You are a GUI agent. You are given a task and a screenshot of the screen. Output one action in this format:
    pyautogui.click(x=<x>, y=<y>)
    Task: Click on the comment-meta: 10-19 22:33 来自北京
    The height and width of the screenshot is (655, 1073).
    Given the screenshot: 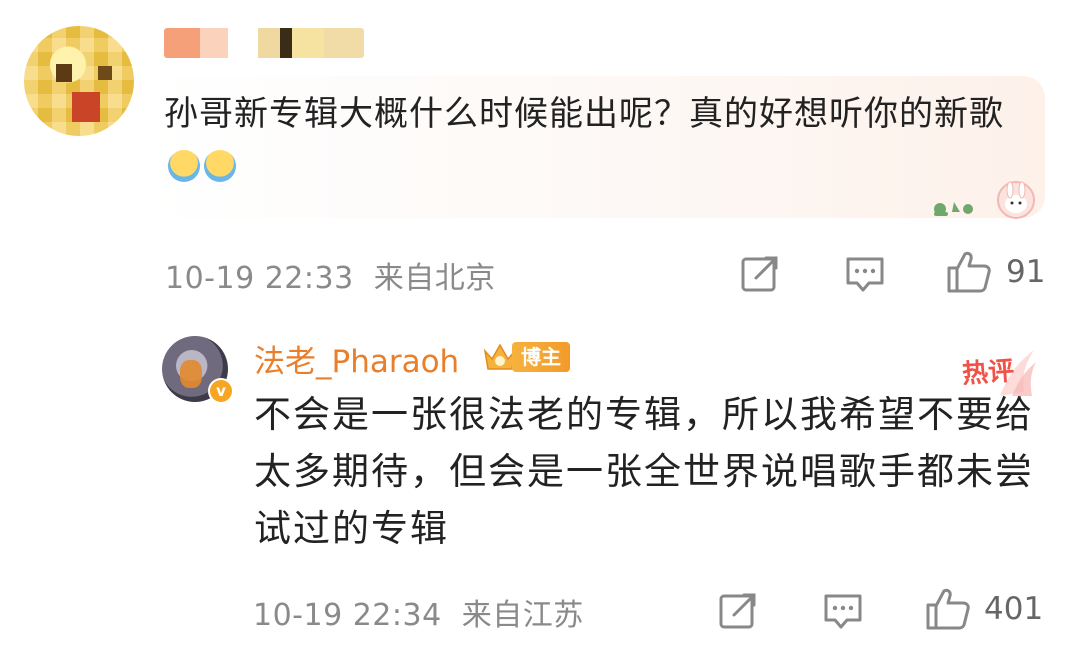 What is the action you would take?
    pyautogui.click(x=330, y=275)
    